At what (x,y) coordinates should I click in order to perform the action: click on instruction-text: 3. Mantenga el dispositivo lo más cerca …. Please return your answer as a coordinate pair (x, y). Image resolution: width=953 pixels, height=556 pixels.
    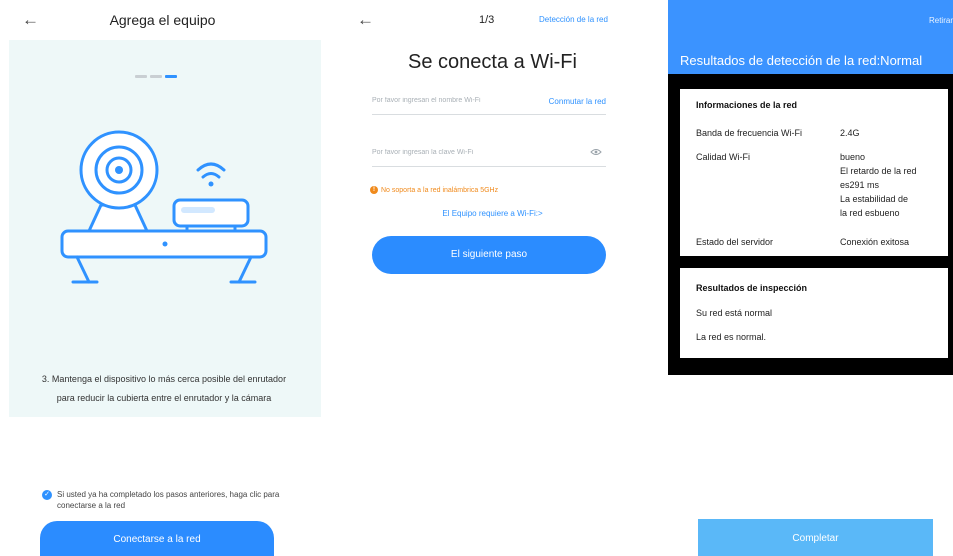
    Looking at the image, I should click on (164, 388).